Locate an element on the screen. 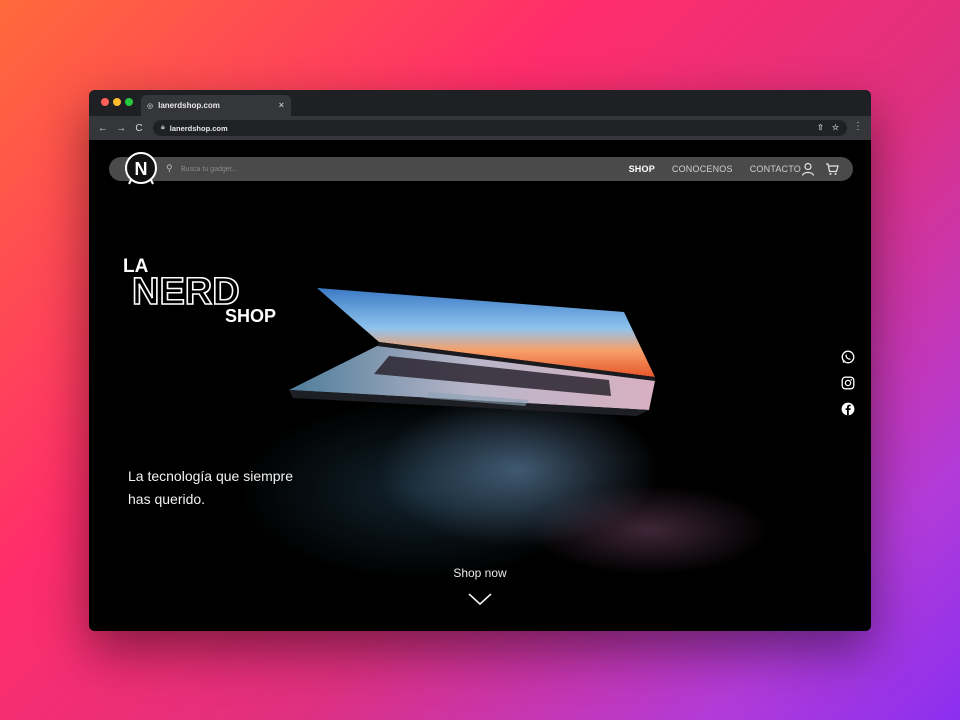 This screenshot has height=720, width=960. nav-link-contacto: CONTACTO is located at coordinates (775, 169).